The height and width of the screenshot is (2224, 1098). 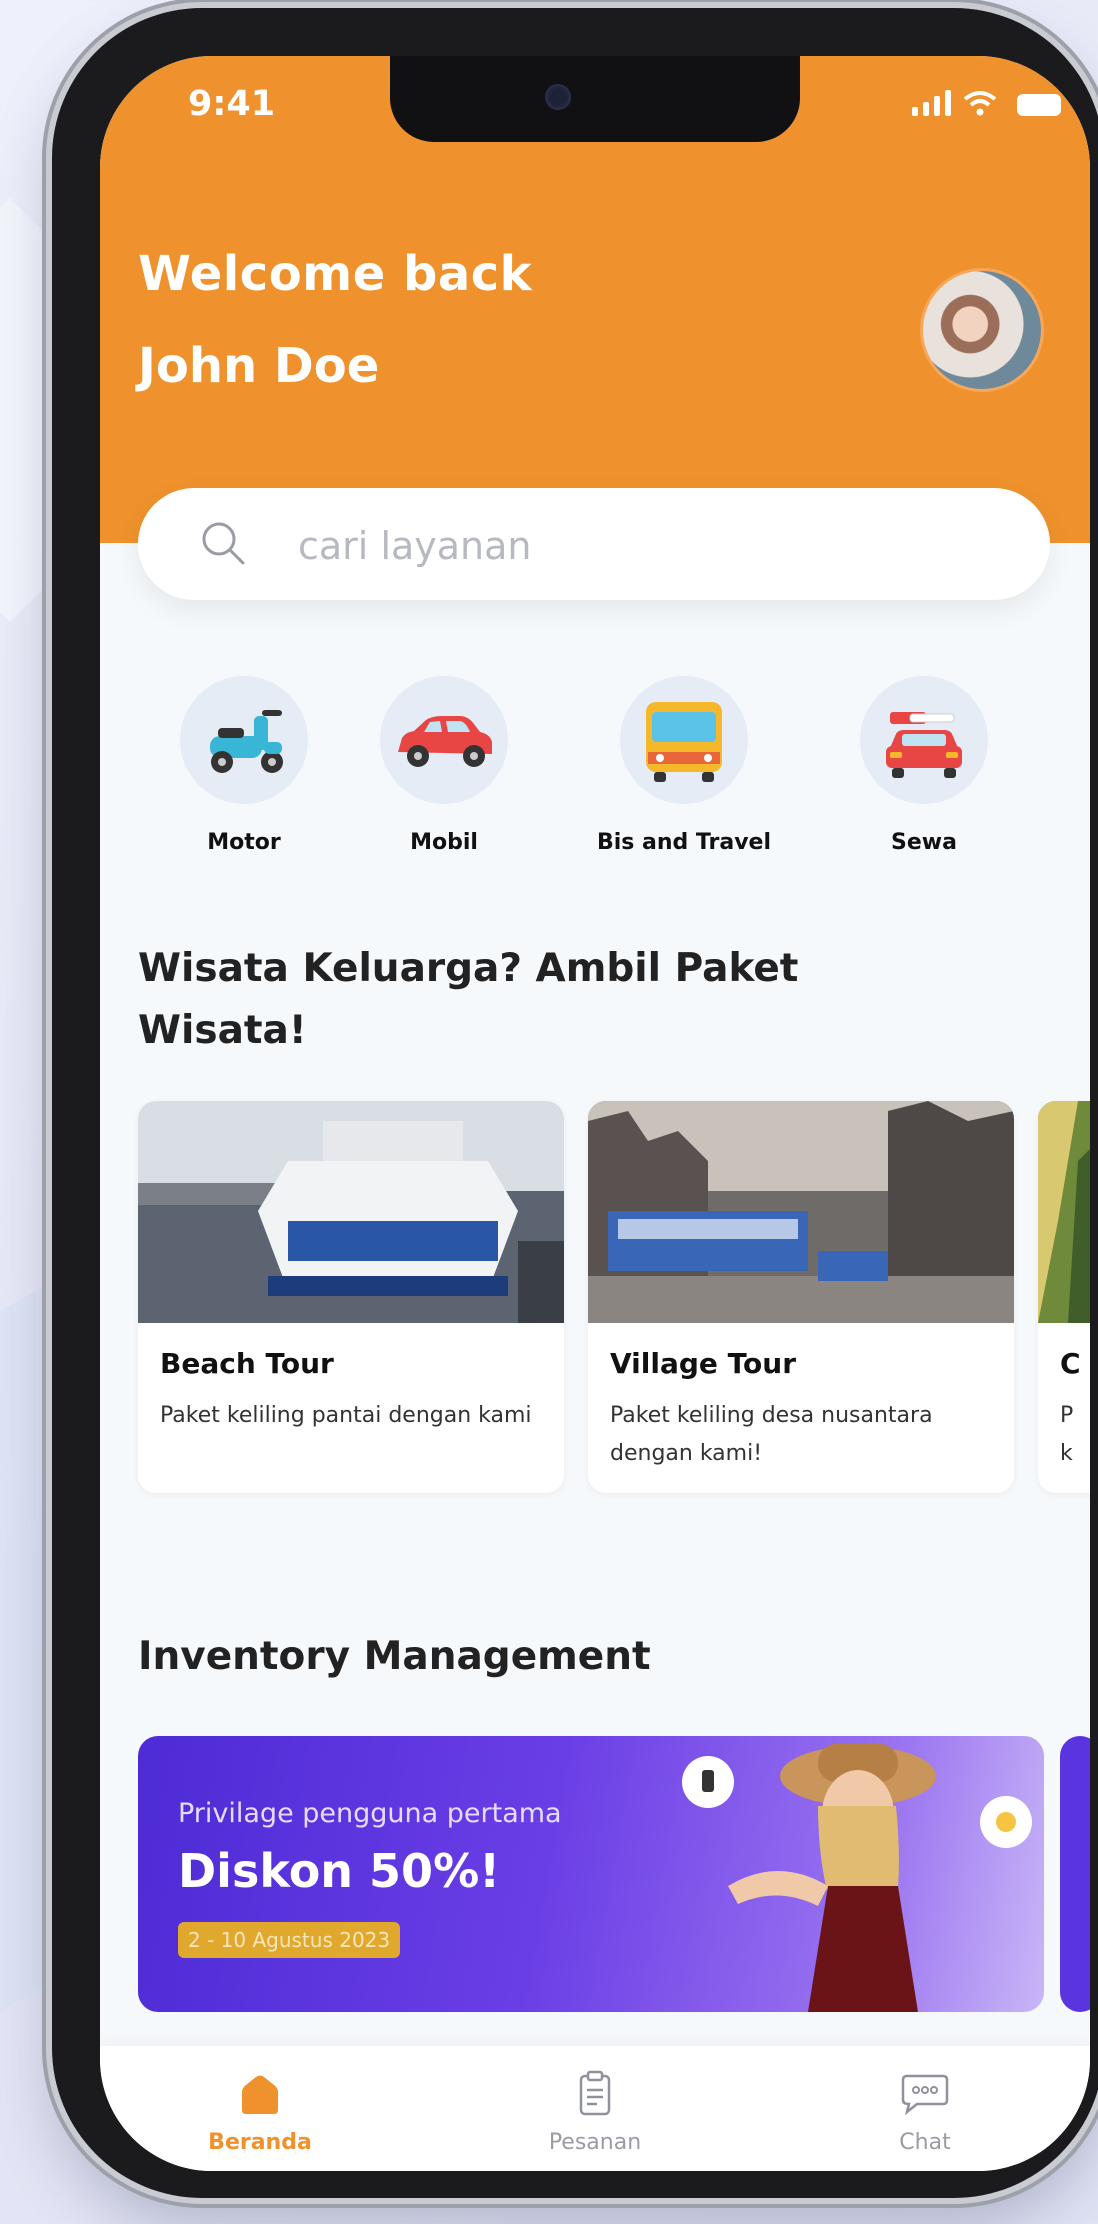 I want to click on village-tour-image, so click(x=801, y=1212).